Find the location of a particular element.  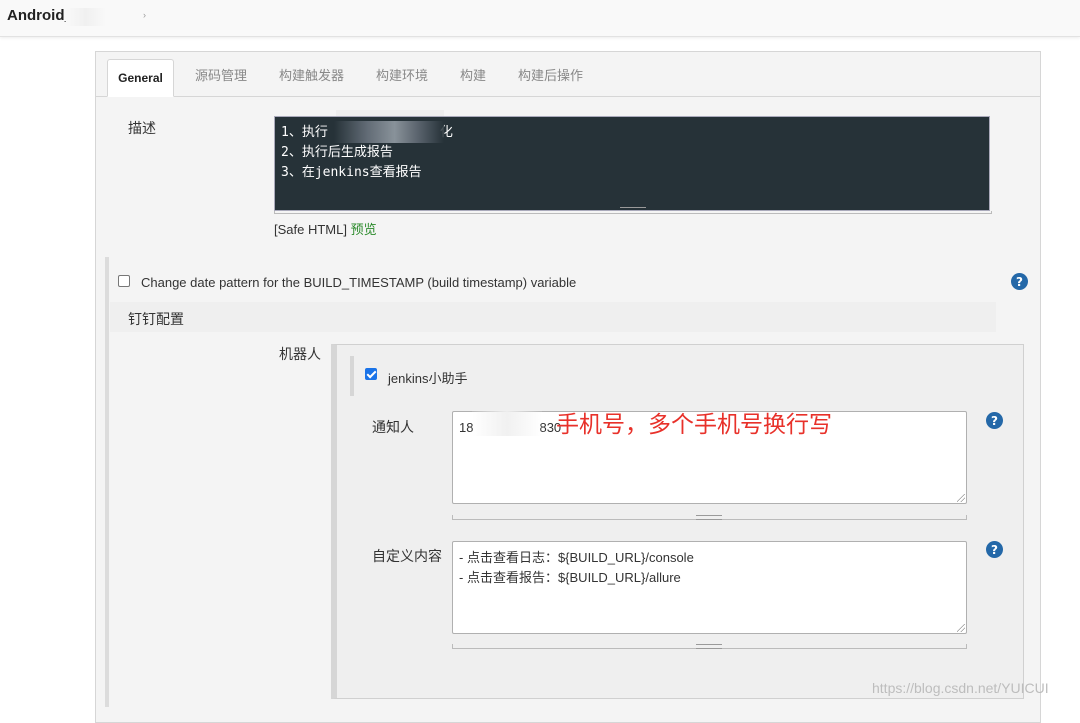

tab-post-build: 构建后操作 is located at coordinates (550, 74).